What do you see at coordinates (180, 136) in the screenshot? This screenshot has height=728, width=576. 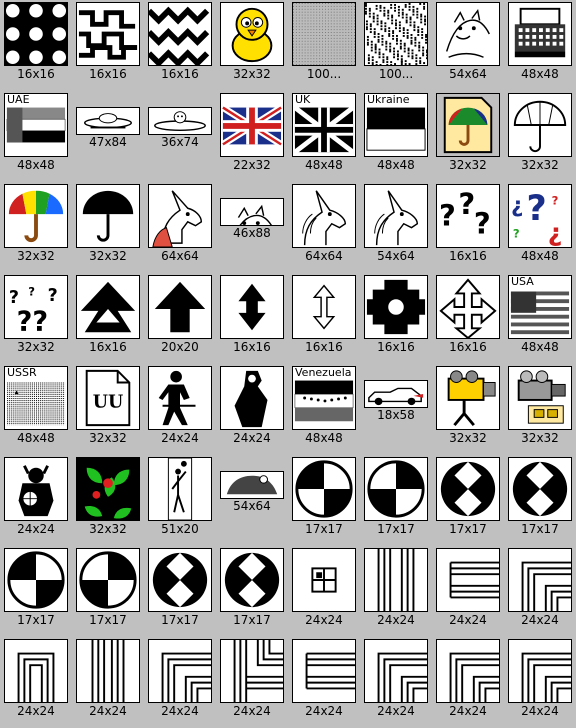 I see `icon-cell-flying-saucer-pilot: 36x74` at bounding box center [180, 136].